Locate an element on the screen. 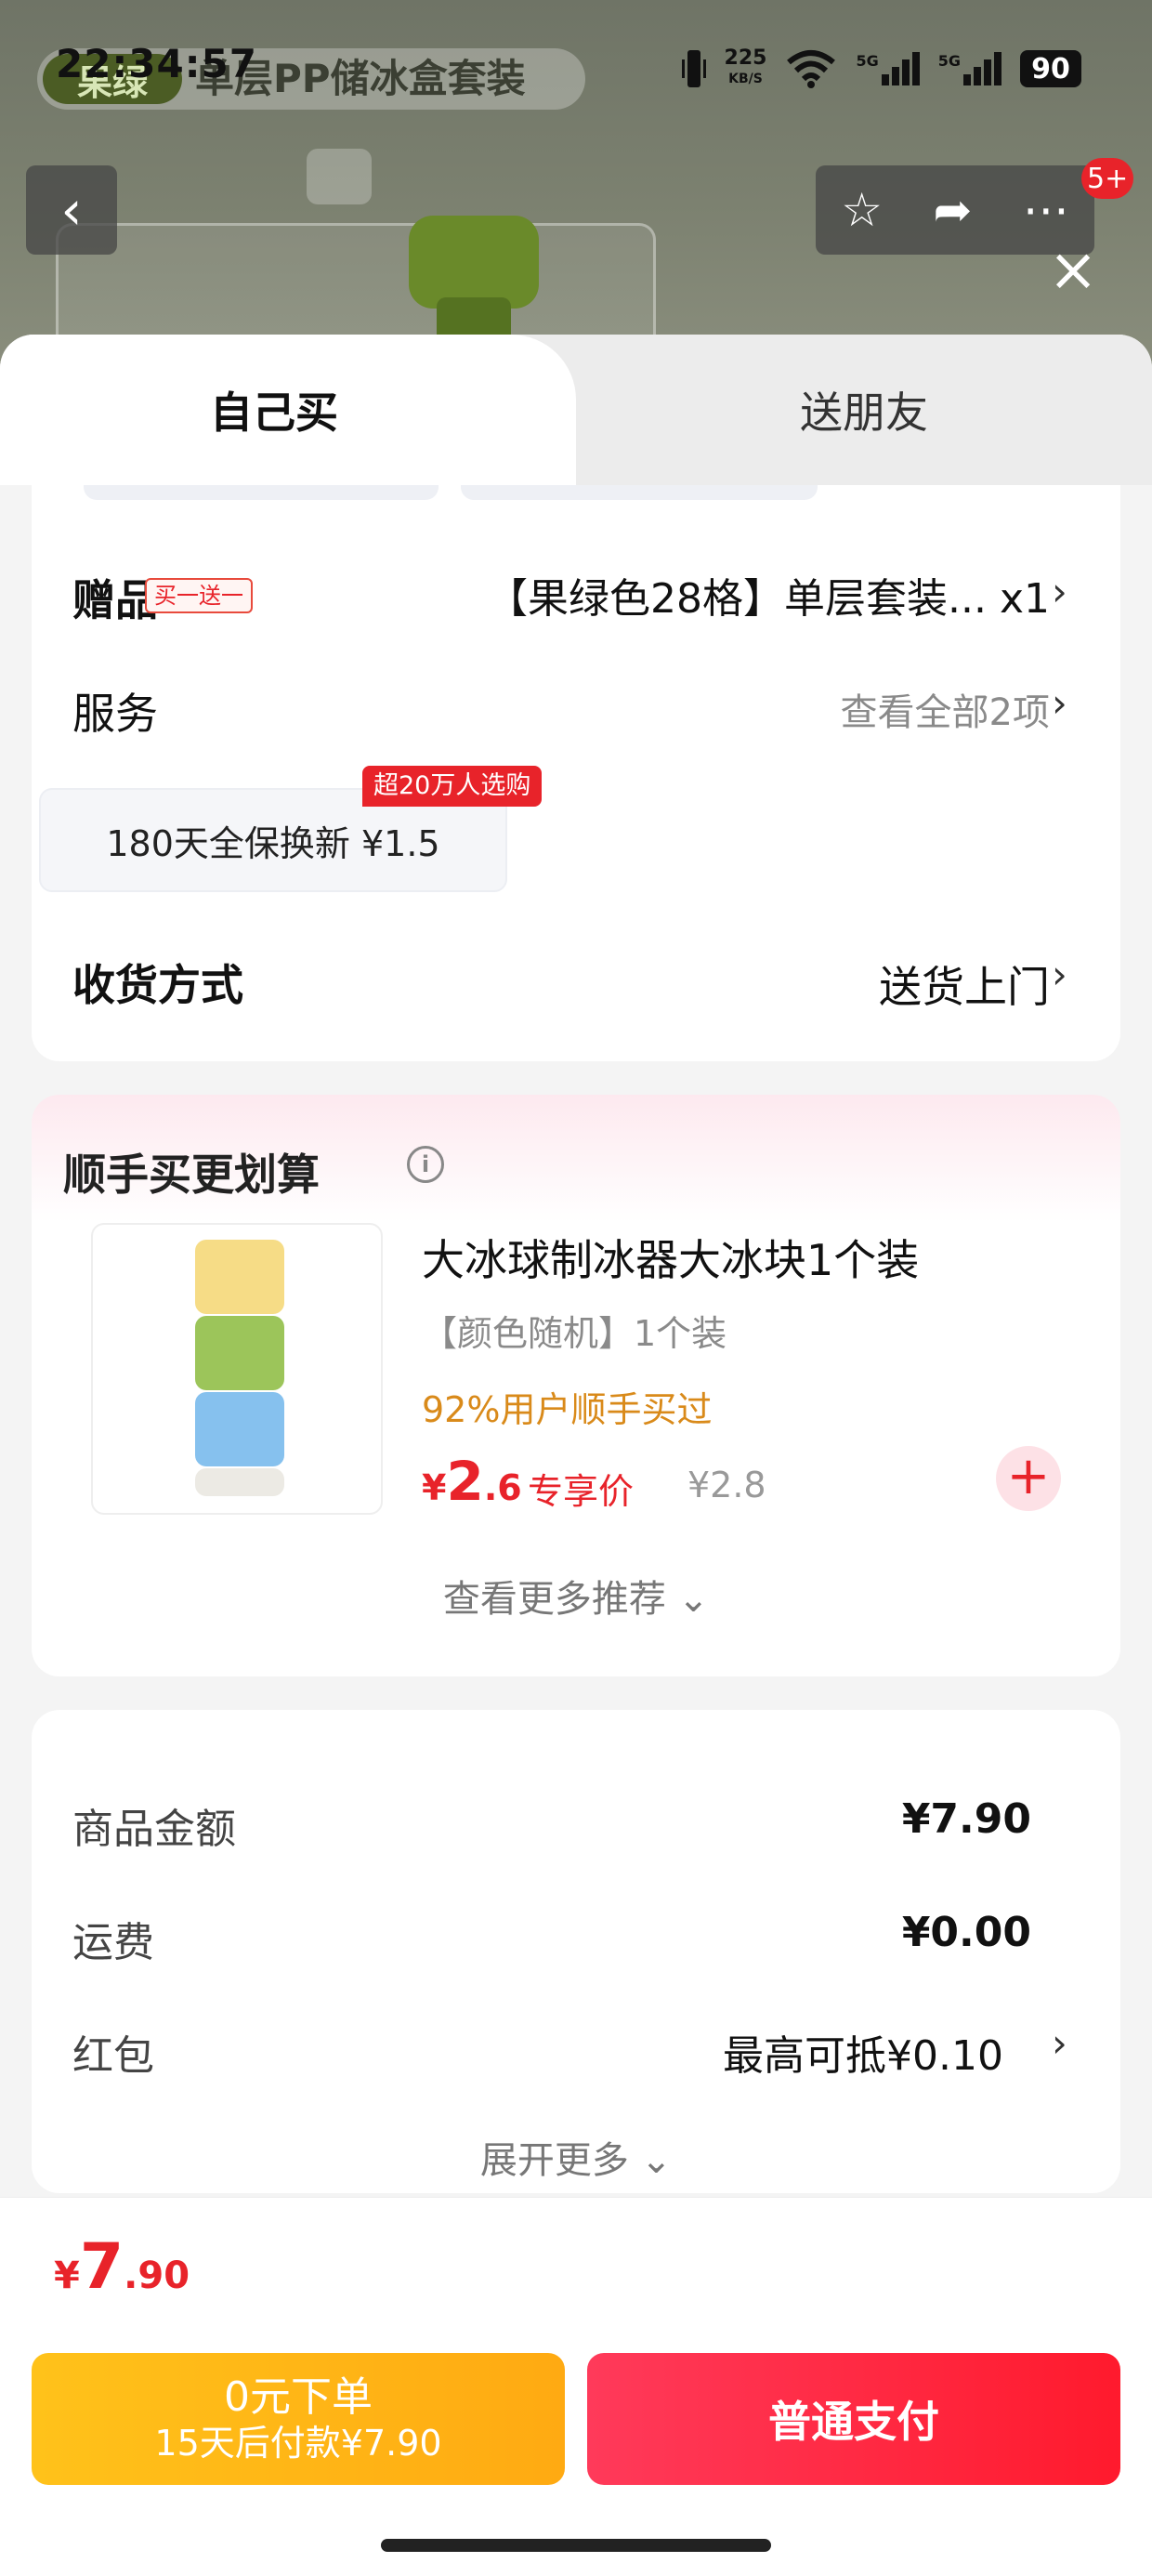 Image resolution: width=1152 pixels, height=2576 pixels. gift-value: 【果绿色28格】单层套装... x1 is located at coordinates (768, 594).